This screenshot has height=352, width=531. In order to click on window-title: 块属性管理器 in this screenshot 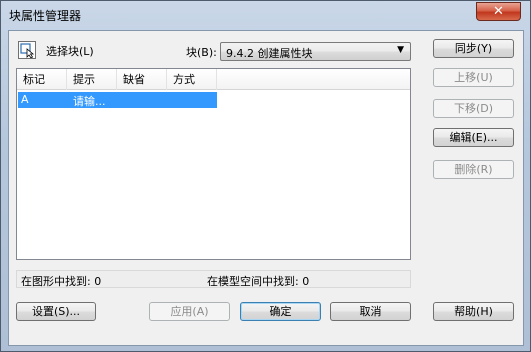, I will do `click(45, 16)`.